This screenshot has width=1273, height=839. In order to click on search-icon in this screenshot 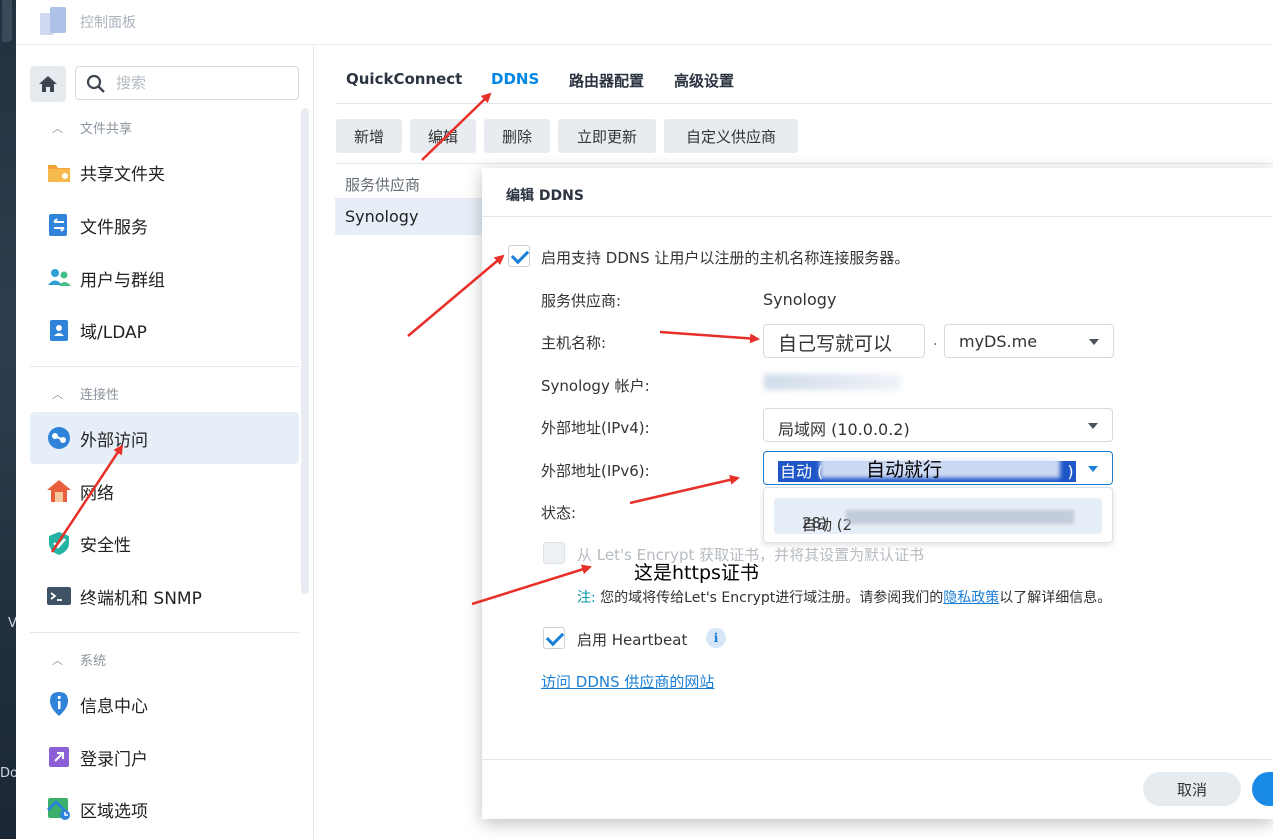, I will do `click(95, 83)`.